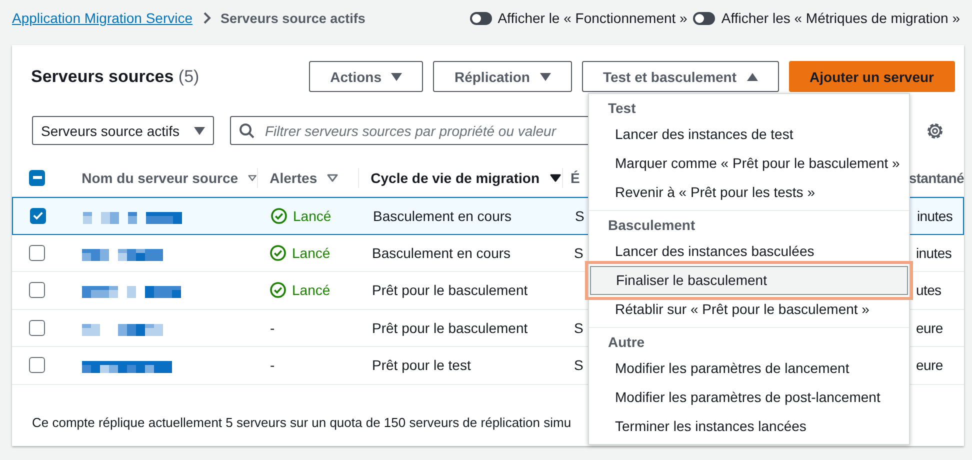 This screenshot has height=460, width=972. Describe the element at coordinates (115, 76) in the screenshot. I see `panel-title: Serveurs sources (5)` at that location.